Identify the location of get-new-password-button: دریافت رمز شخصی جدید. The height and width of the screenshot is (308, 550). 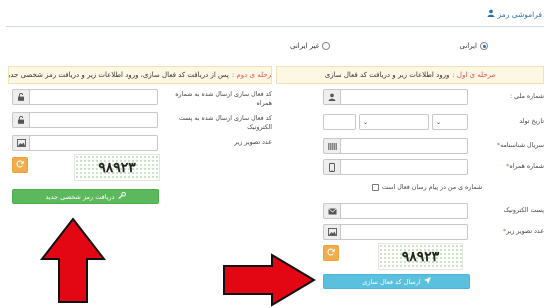
(85, 196).